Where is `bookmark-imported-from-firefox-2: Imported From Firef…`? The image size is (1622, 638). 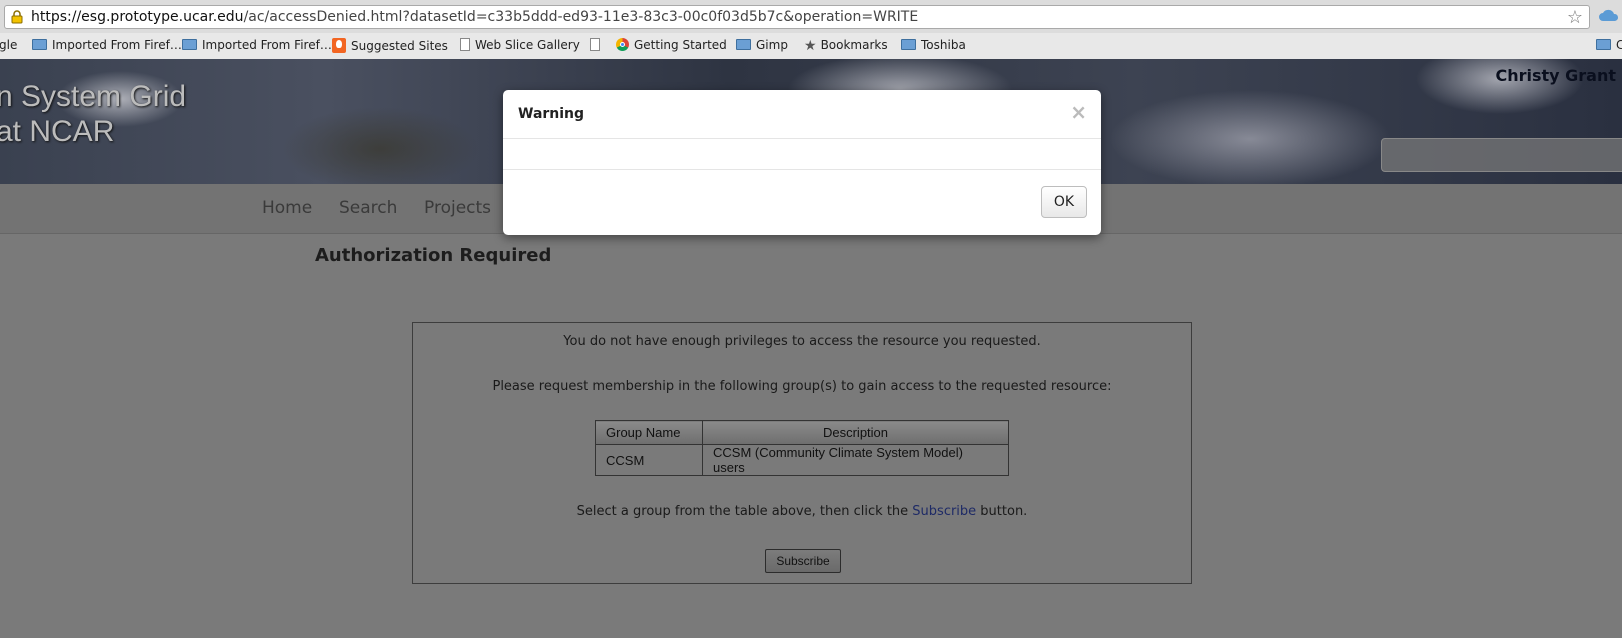 bookmark-imported-from-firefox-2: Imported From Firef… is located at coordinates (257, 45).